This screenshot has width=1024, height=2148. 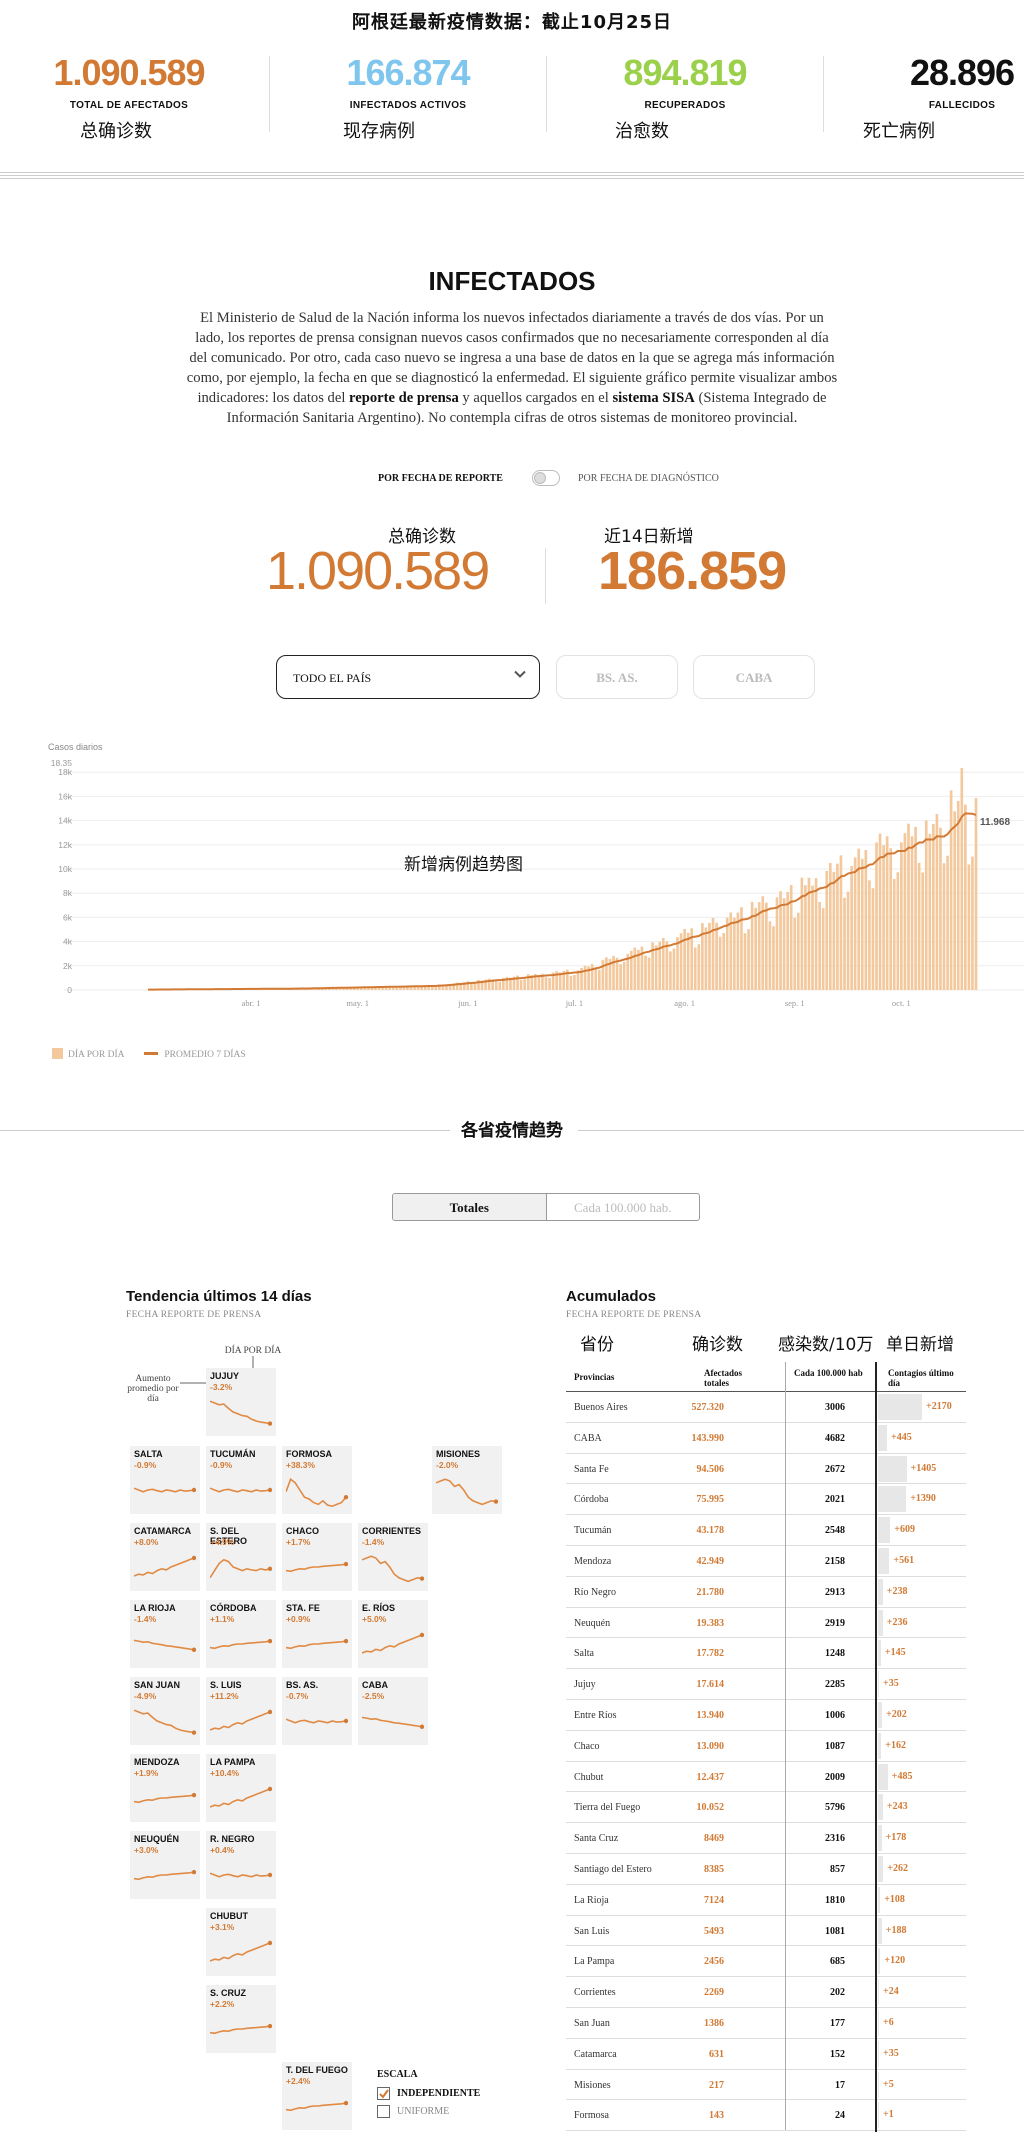 What do you see at coordinates (648, 478) in the screenshot?
I see `toggle-label-diagnosis: POR FECHA DE DIAGNÓSTICO` at bounding box center [648, 478].